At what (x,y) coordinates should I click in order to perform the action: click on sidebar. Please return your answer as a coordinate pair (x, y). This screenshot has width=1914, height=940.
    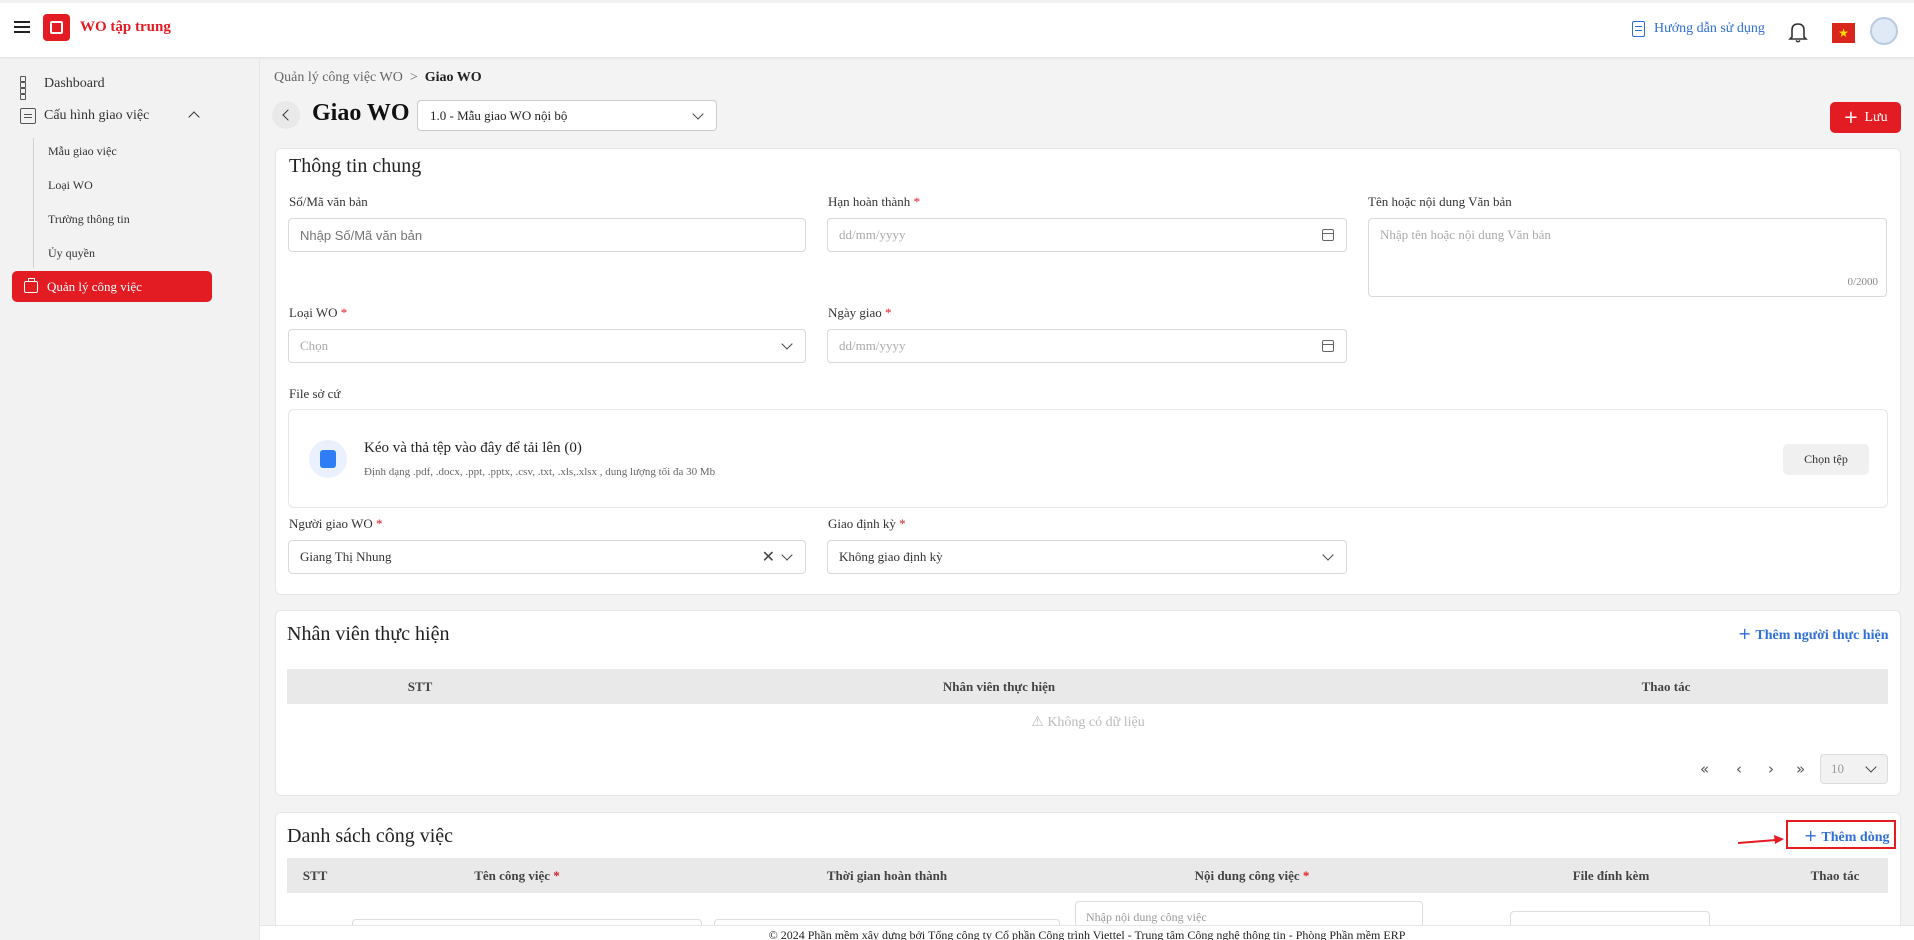
    Looking at the image, I should click on (130, 499).